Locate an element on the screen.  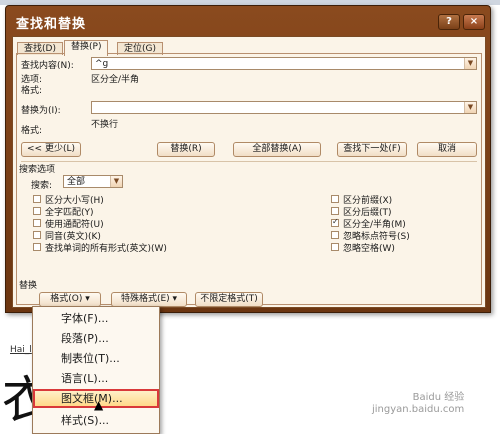
tab-replace: 替换(P) is located at coordinates (86, 48).